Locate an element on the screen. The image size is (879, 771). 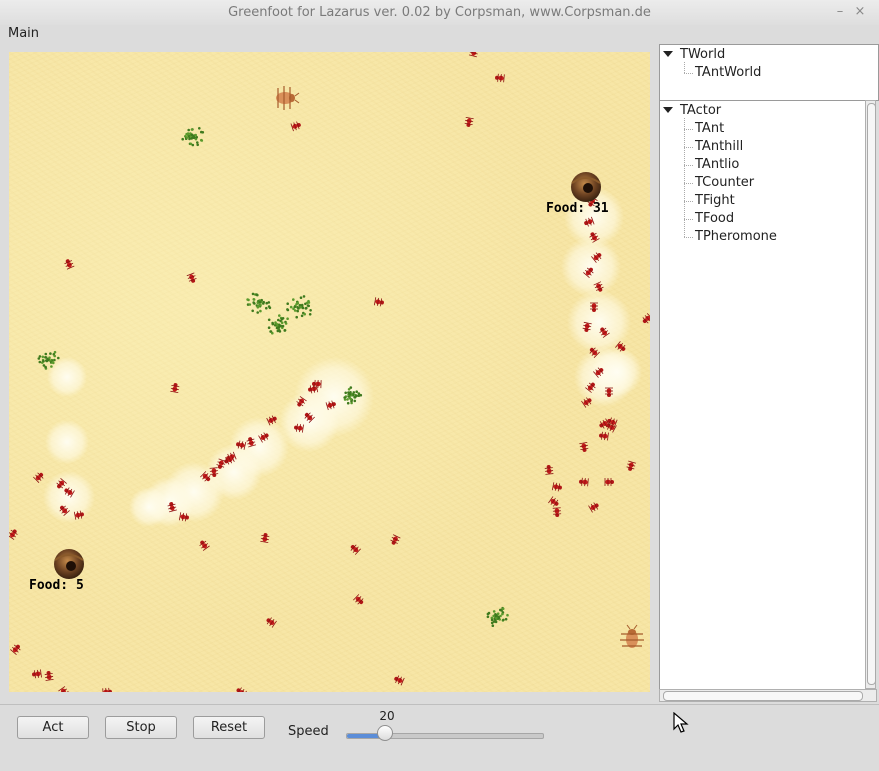
tree-vertical-scrollbar is located at coordinates (870, 394).